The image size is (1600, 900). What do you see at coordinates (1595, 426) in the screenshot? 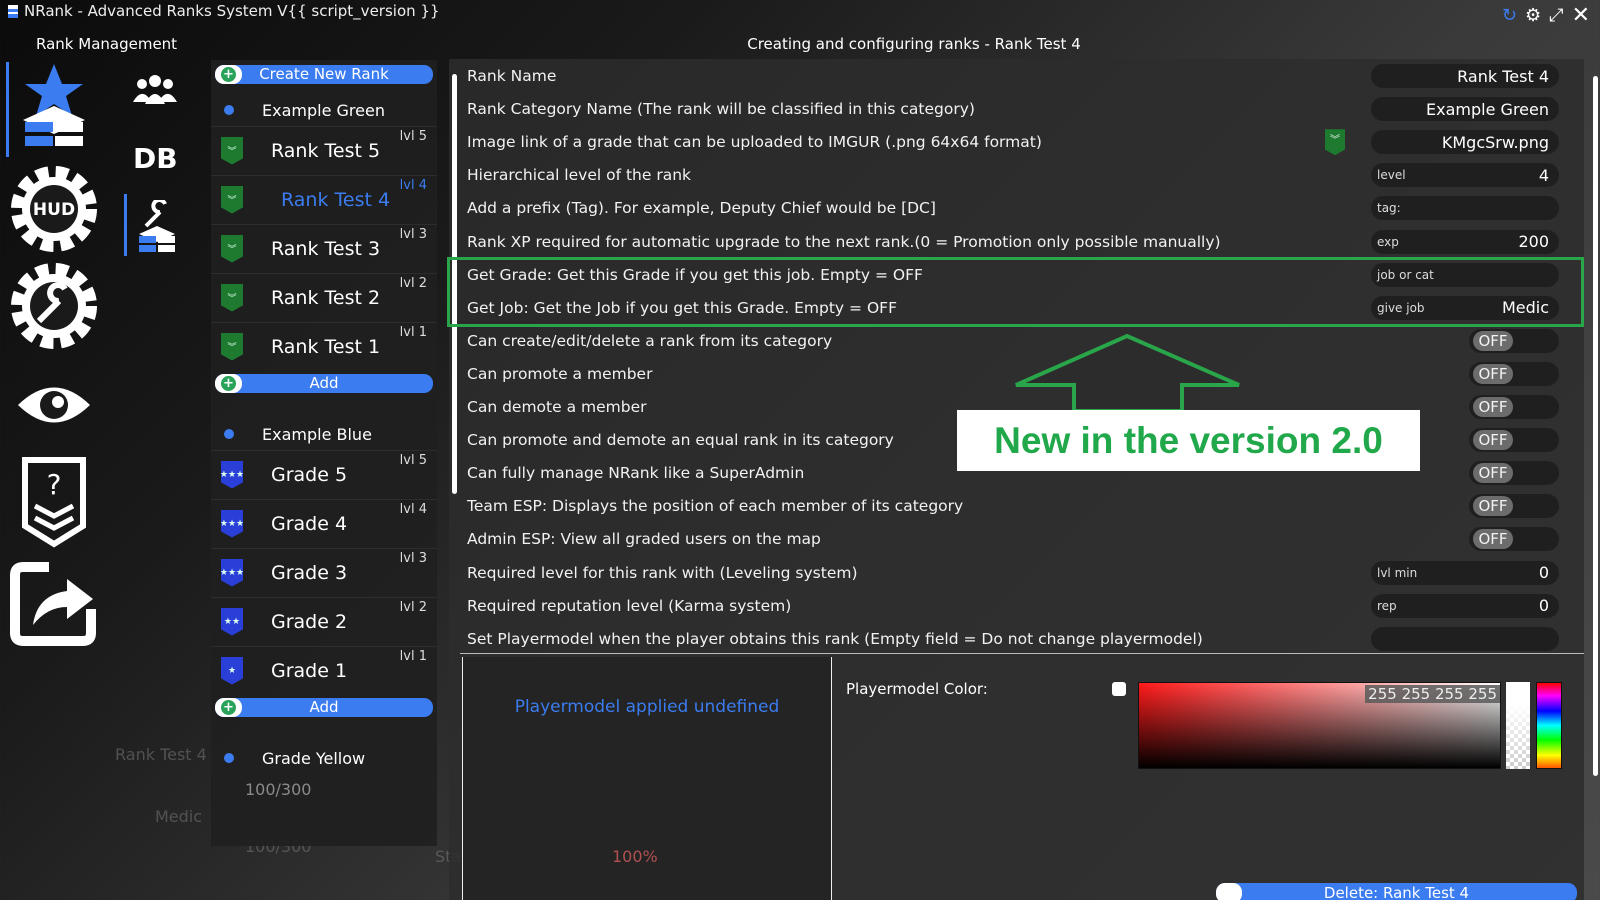
I see `outer-scrollbar` at bounding box center [1595, 426].